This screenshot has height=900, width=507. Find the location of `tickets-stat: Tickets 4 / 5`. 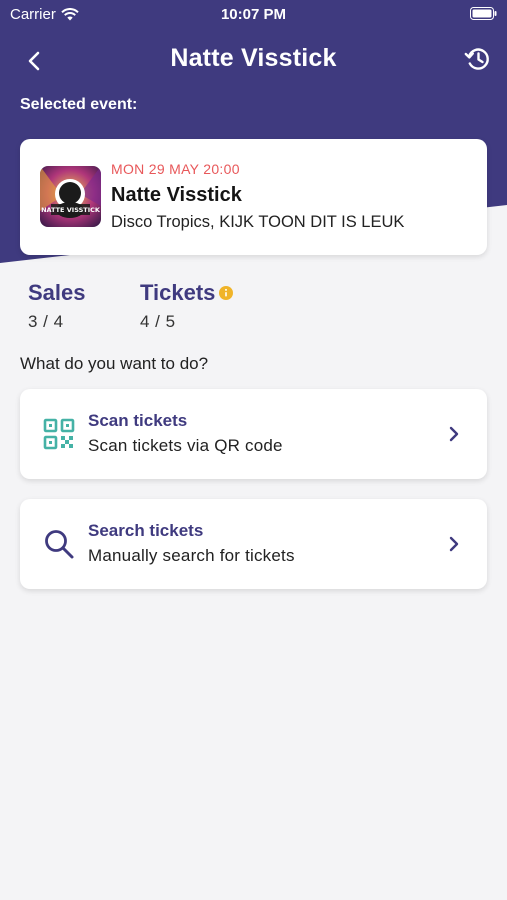

tickets-stat: Tickets 4 / 5 is located at coordinates (187, 306).